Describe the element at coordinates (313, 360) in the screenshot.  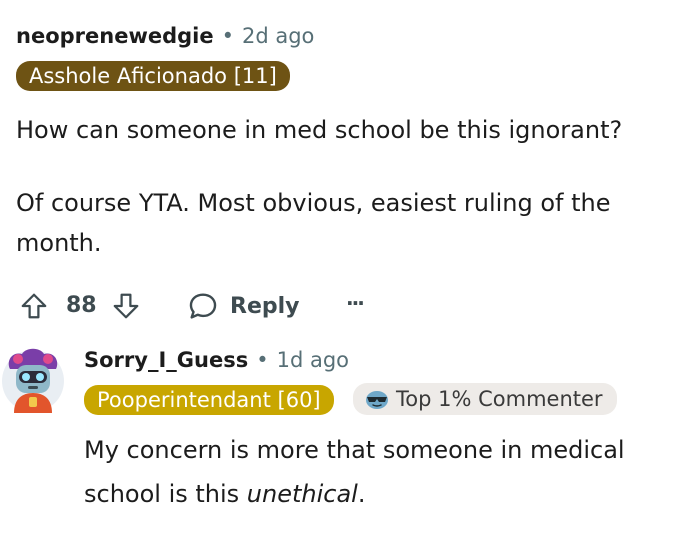
I see `reply-timestamp: 1d ago` at that location.